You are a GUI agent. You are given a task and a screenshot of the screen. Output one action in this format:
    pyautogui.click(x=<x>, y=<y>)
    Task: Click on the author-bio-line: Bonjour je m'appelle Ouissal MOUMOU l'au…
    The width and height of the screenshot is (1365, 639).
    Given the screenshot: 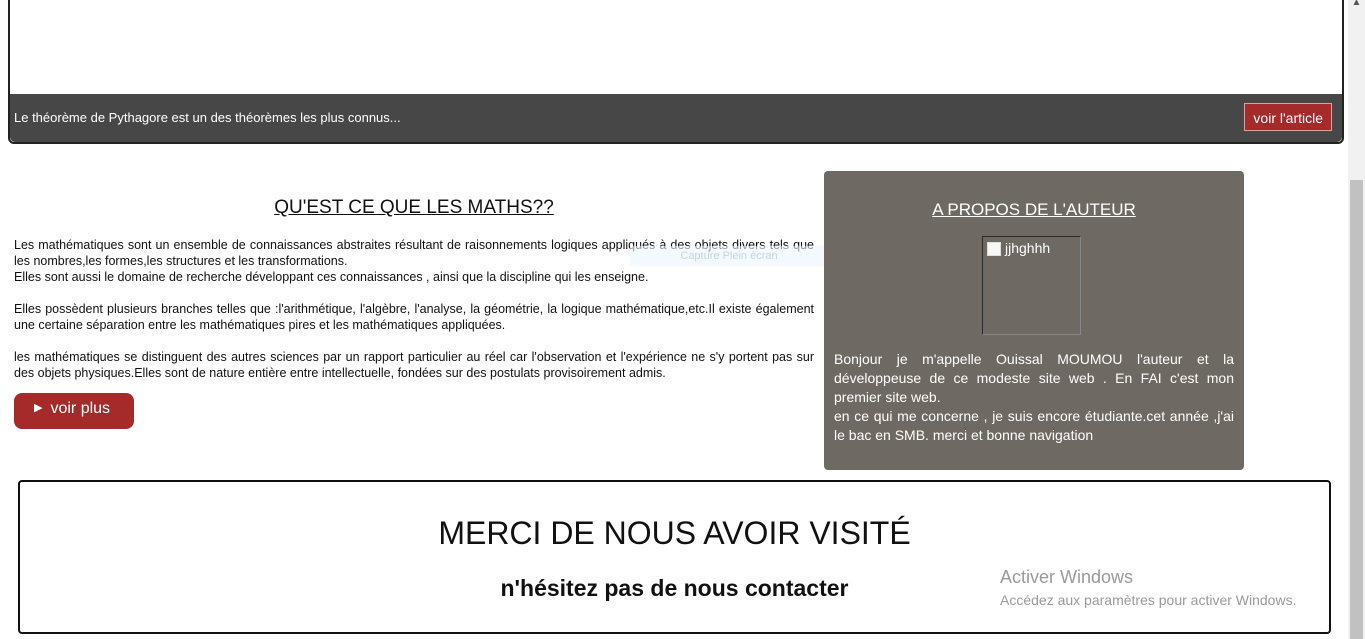 What is the action you would take?
    pyautogui.click(x=1034, y=378)
    